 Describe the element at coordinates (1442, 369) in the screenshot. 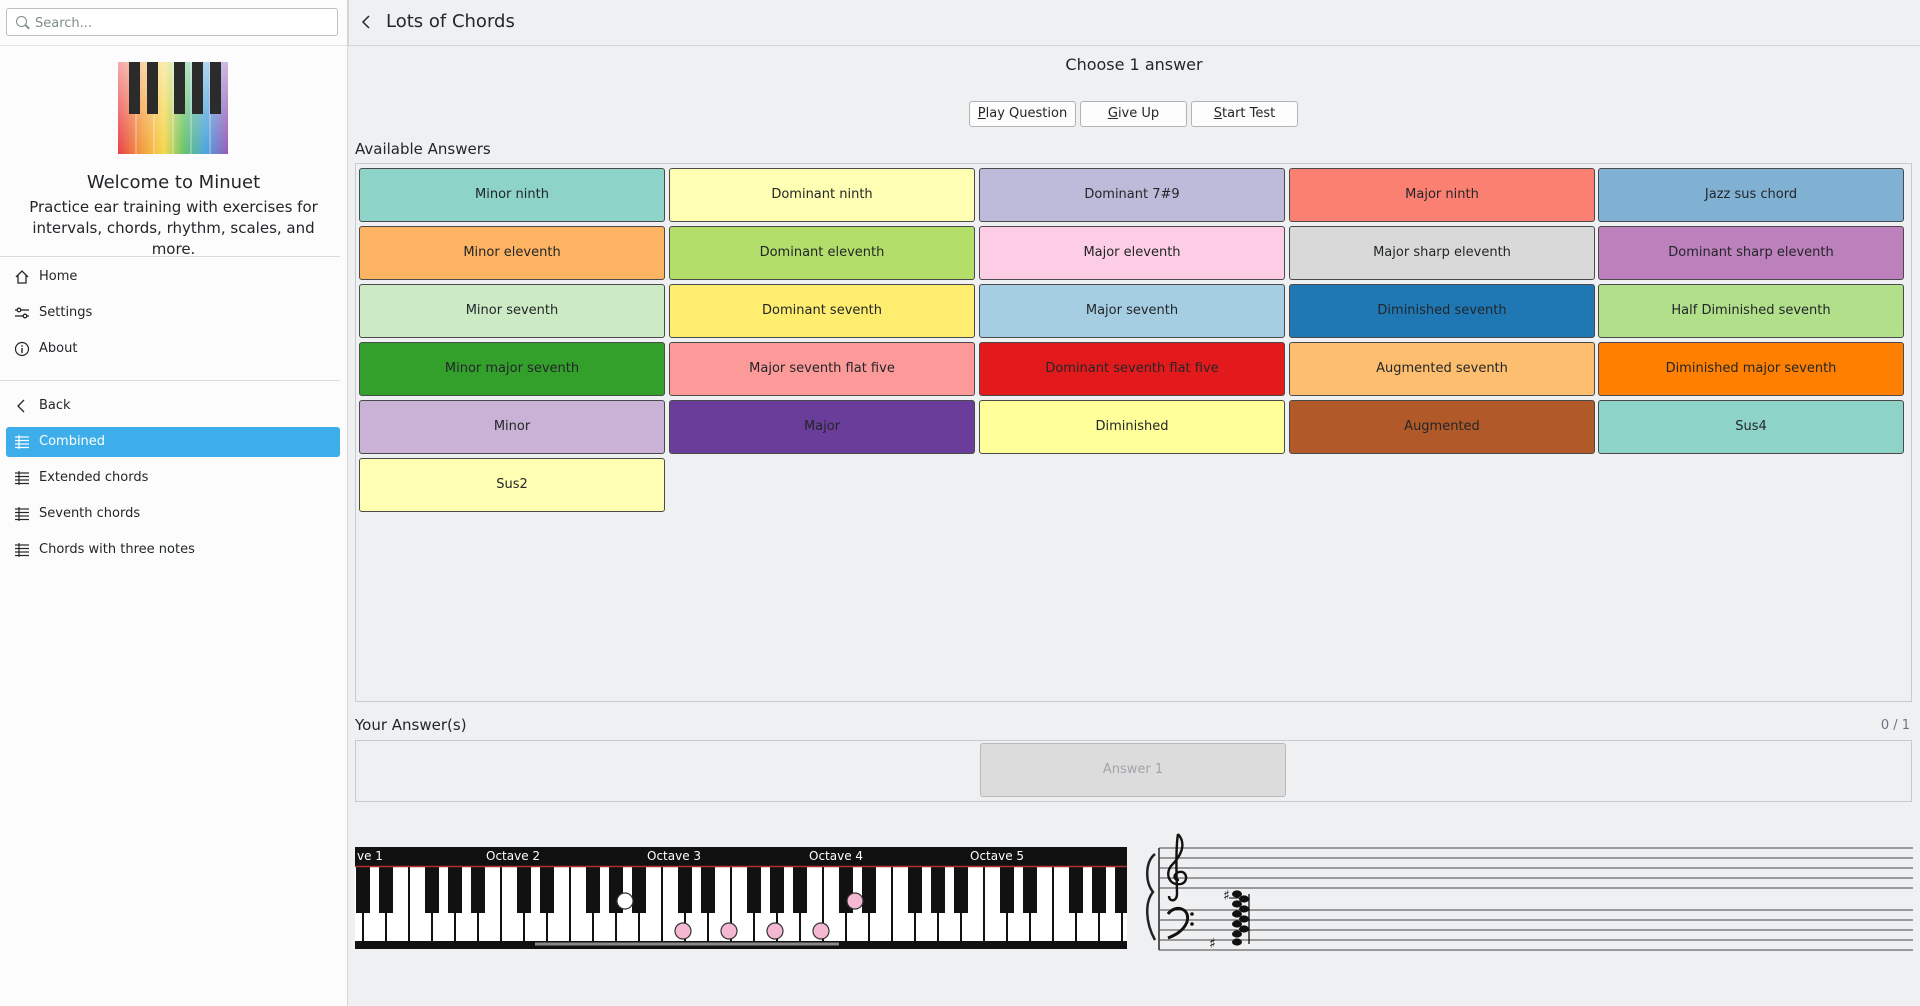

I see `answer-button: Augmented seventh` at that location.